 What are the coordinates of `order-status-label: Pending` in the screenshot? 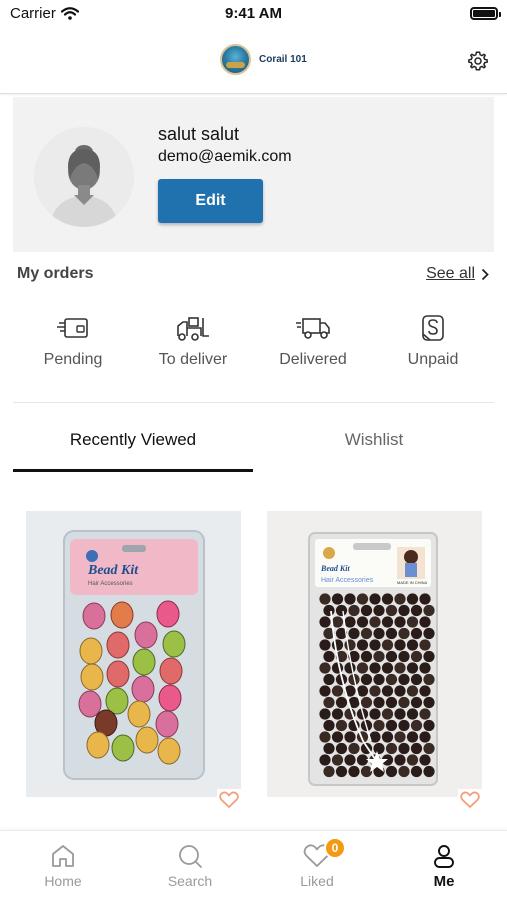 It's located at (73, 359).